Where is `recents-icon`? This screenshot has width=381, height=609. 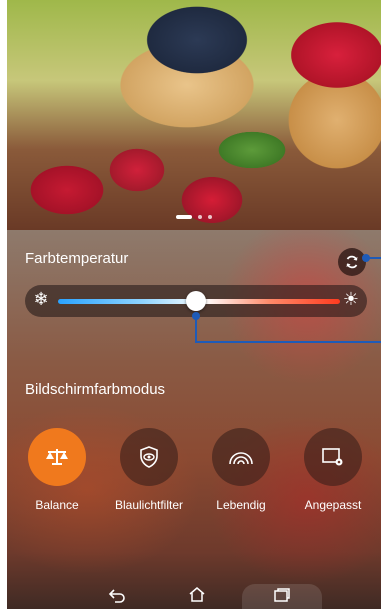 recents-icon is located at coordinates (282, 594).